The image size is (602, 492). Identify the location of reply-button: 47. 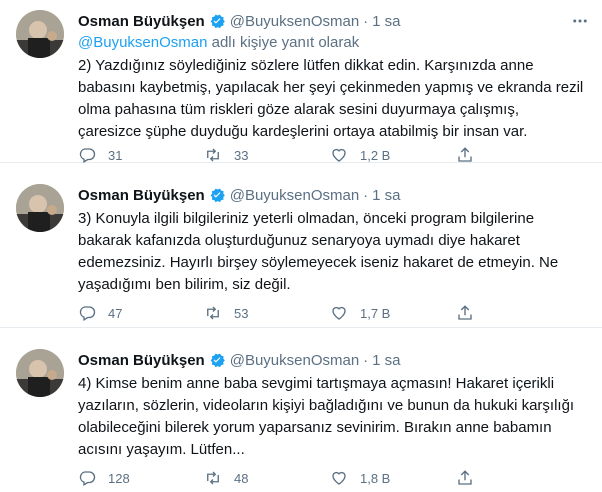
(141, 313).